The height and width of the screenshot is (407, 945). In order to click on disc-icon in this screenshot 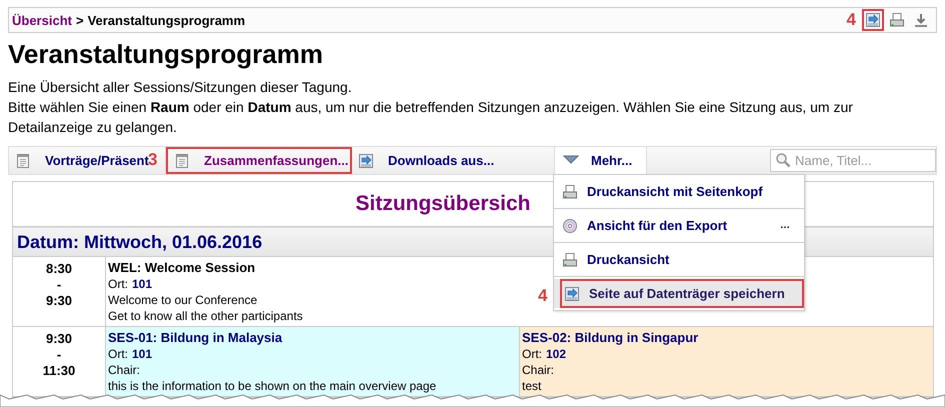, I will do `click(570, 226)`.